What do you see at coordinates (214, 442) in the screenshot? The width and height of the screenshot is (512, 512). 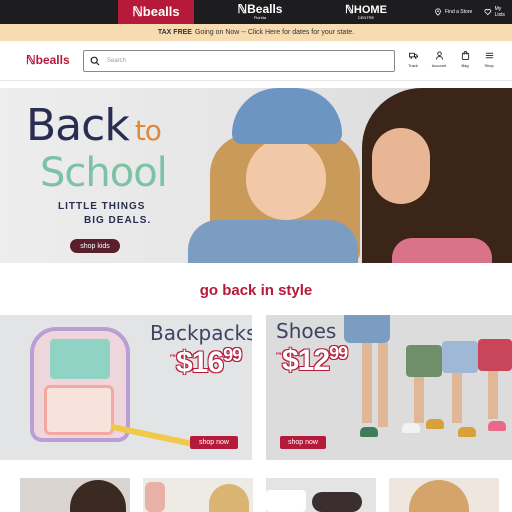 I see `shop-backpacks-button: shop now` at bounding box center [214, 442].